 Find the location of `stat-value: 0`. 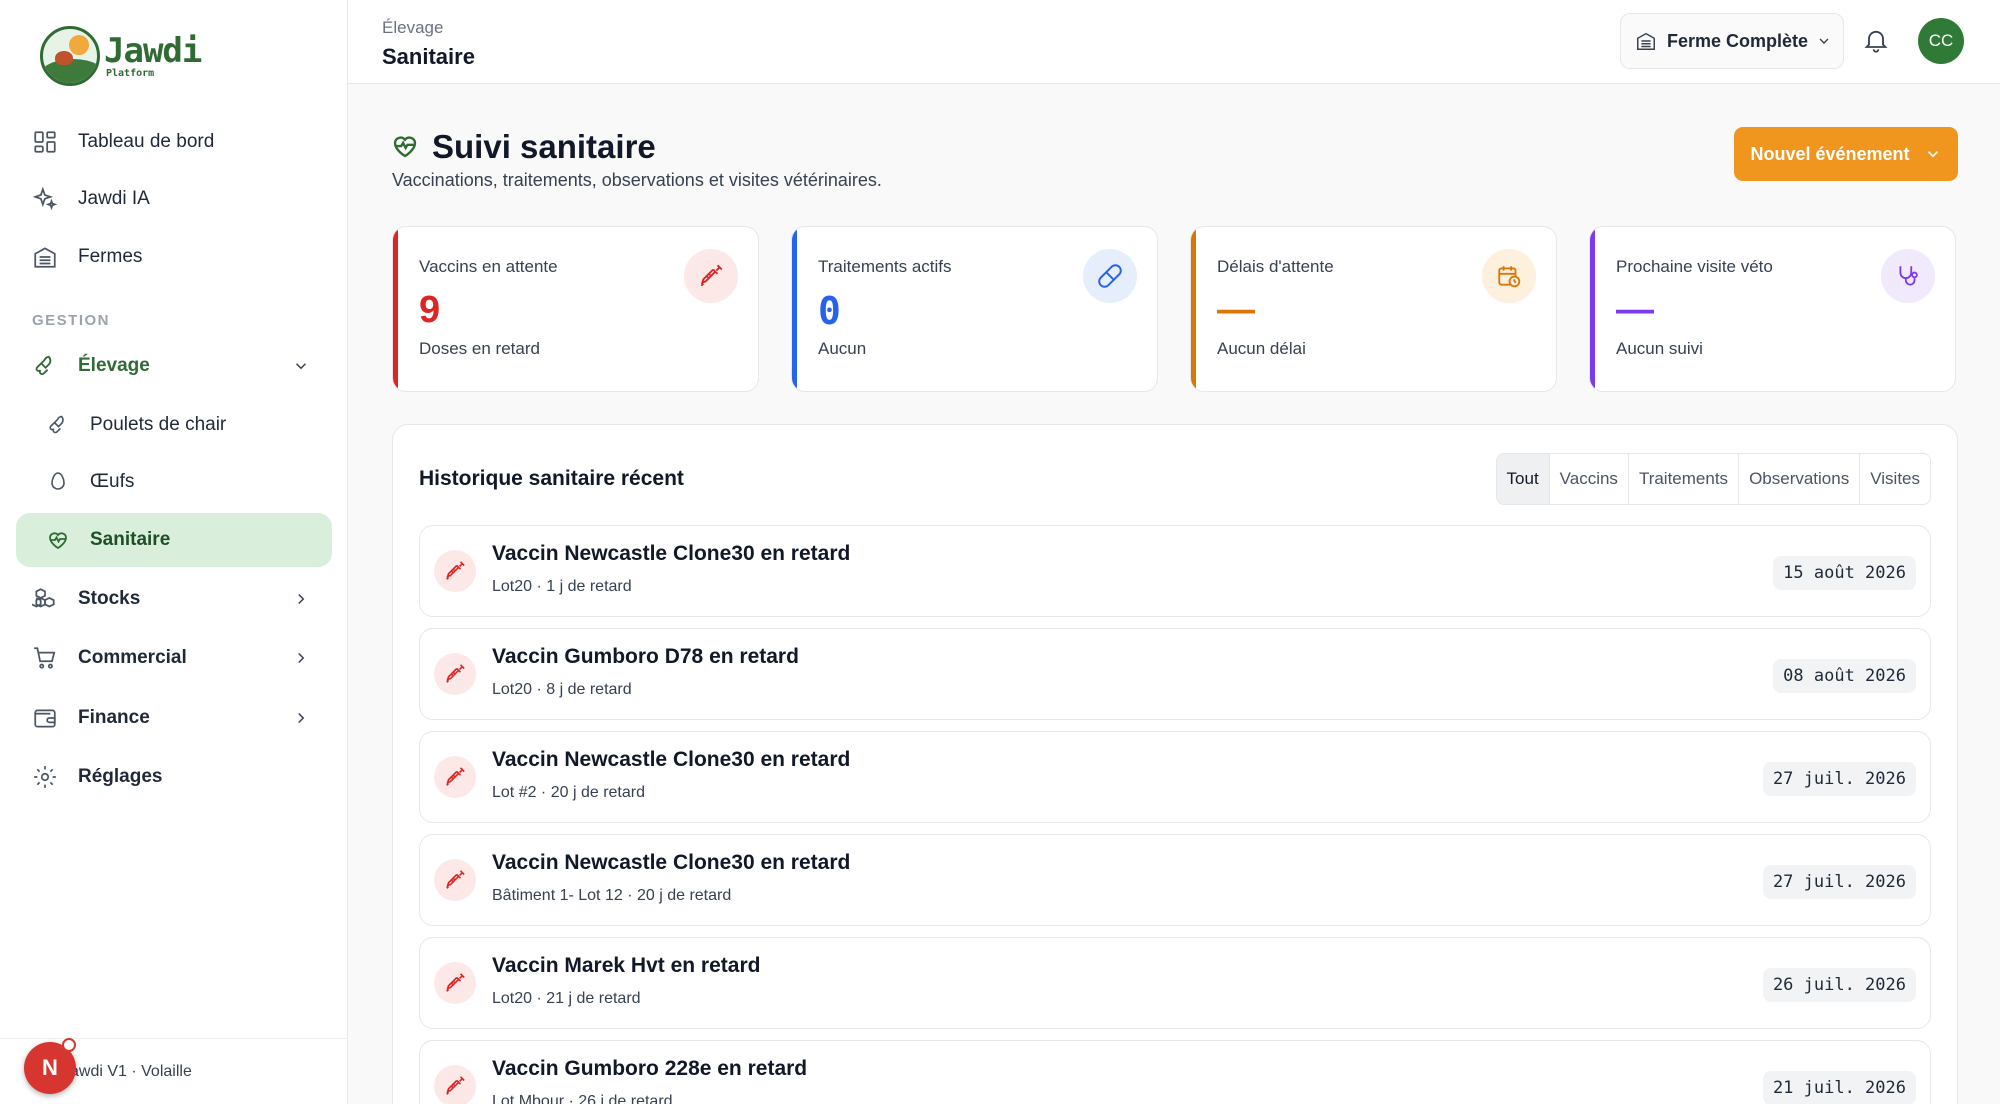

stat-value: 0 is located at coordinates (829, 311).